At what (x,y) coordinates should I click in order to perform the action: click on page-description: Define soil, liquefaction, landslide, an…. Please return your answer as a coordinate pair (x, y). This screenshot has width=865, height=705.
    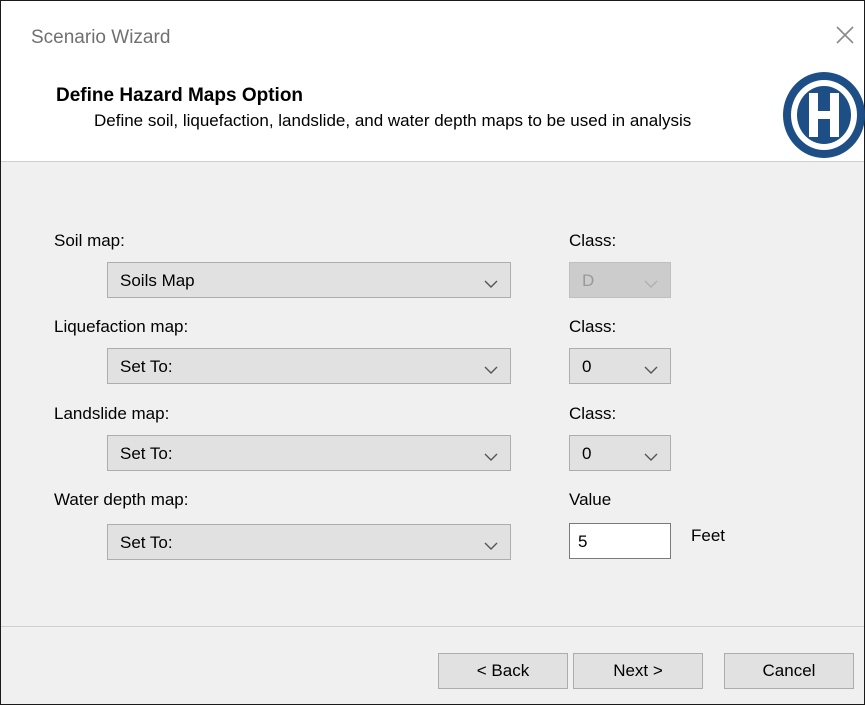
    Looking at the image, I should click on (393, 120).